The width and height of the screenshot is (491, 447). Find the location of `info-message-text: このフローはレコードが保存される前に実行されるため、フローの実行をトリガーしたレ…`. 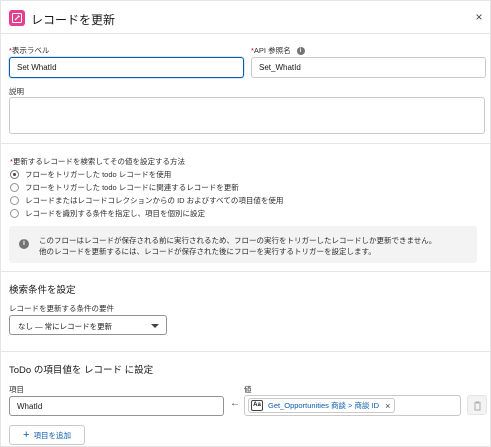

info-message-text: このフローはレコードが保存される前に実行されるため、フローの実行をトリガーしたレ… is located at coordinates (238, 246).